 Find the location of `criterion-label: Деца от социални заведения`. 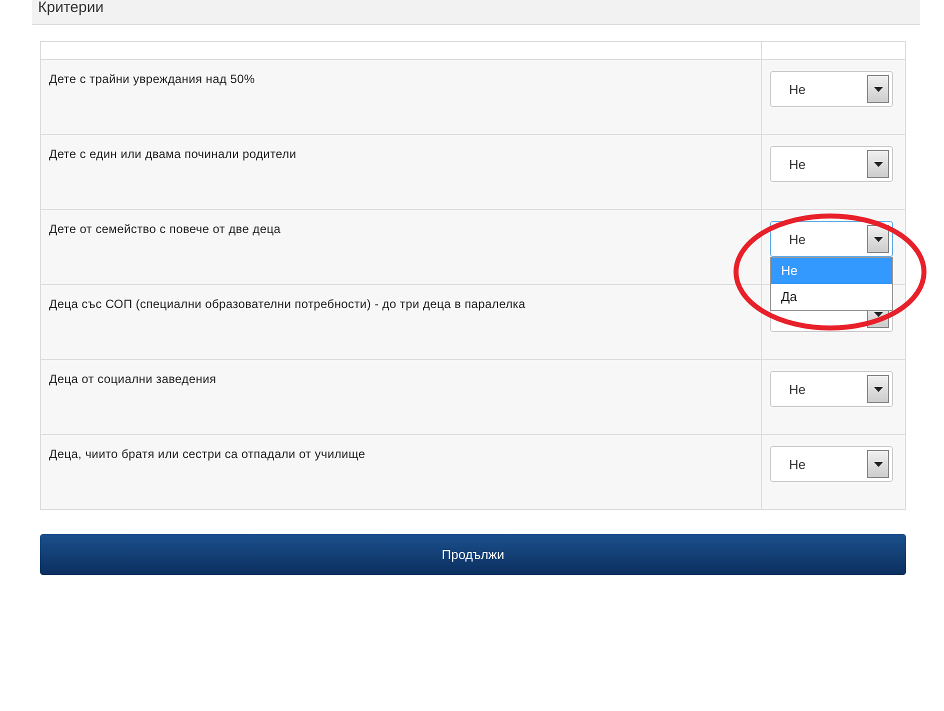

criterion-label: Деца от социални заведения is located at coordinates (132, 379).